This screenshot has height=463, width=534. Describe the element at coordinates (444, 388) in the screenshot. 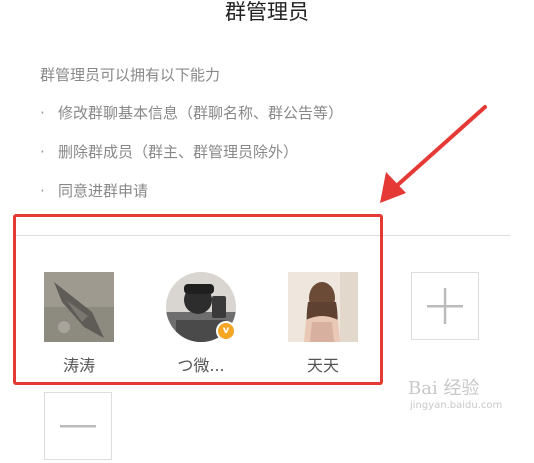

I see `watermark-logo: Bai 经验` at that location.